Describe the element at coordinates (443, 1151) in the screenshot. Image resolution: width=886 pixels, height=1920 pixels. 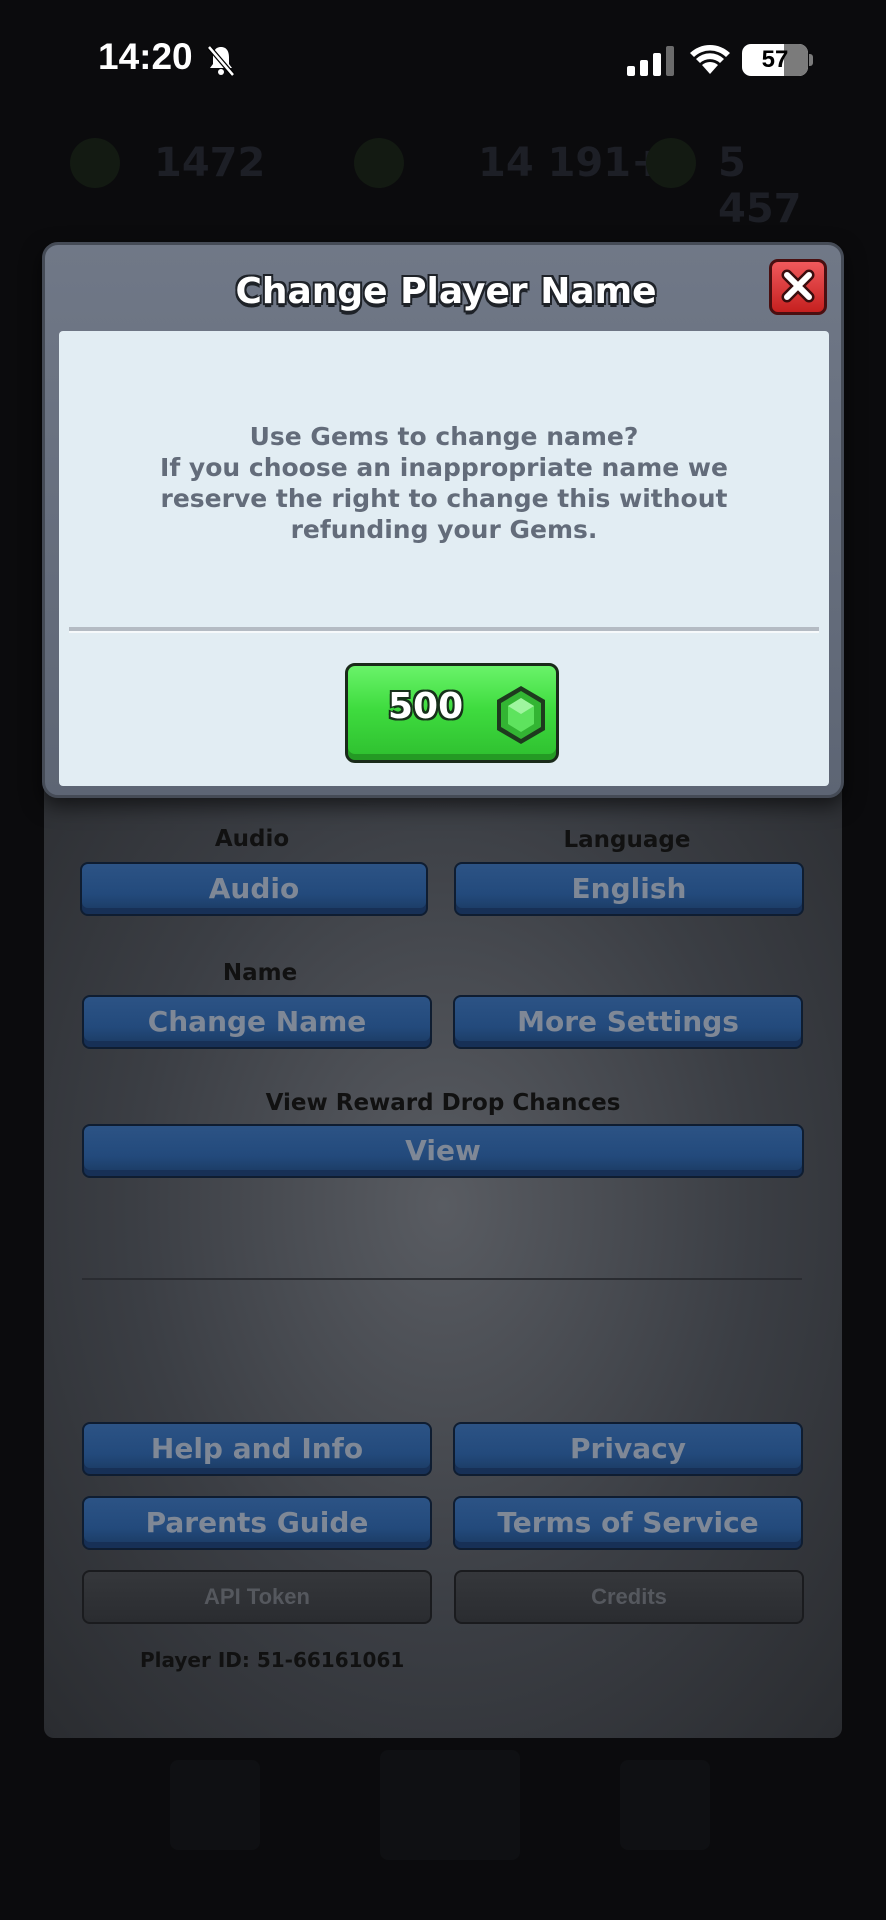
I see `view-drop-chances-button: View` at that location.